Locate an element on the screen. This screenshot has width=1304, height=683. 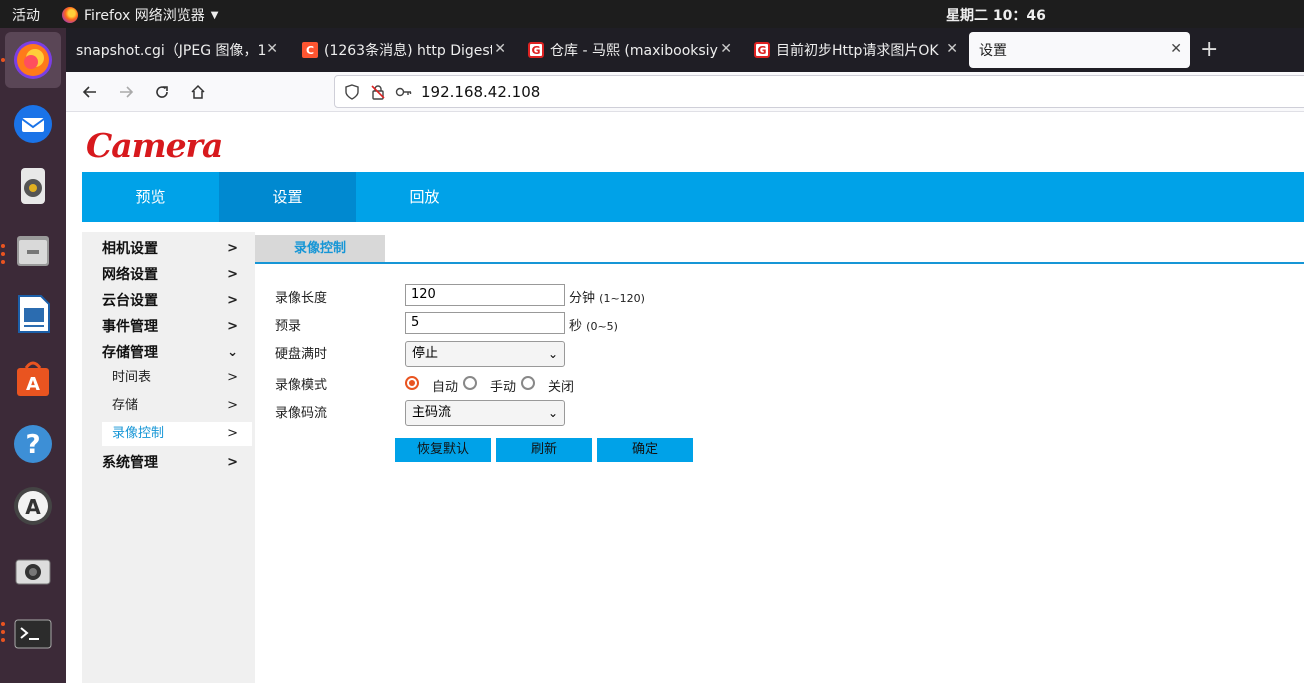
terminal-icon is located at coordinates (33, 634).